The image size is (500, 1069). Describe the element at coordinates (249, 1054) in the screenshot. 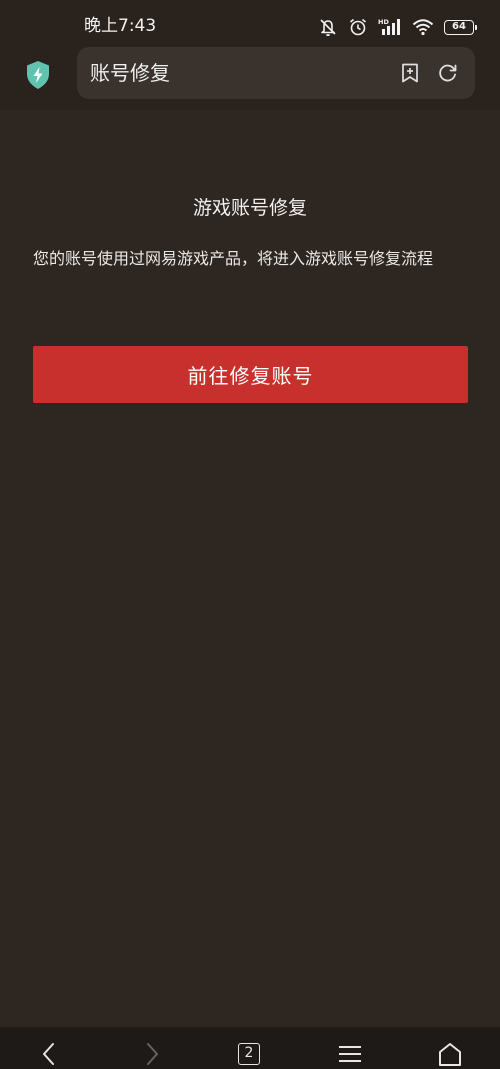

I see `tabs-icon: 2` at that location.